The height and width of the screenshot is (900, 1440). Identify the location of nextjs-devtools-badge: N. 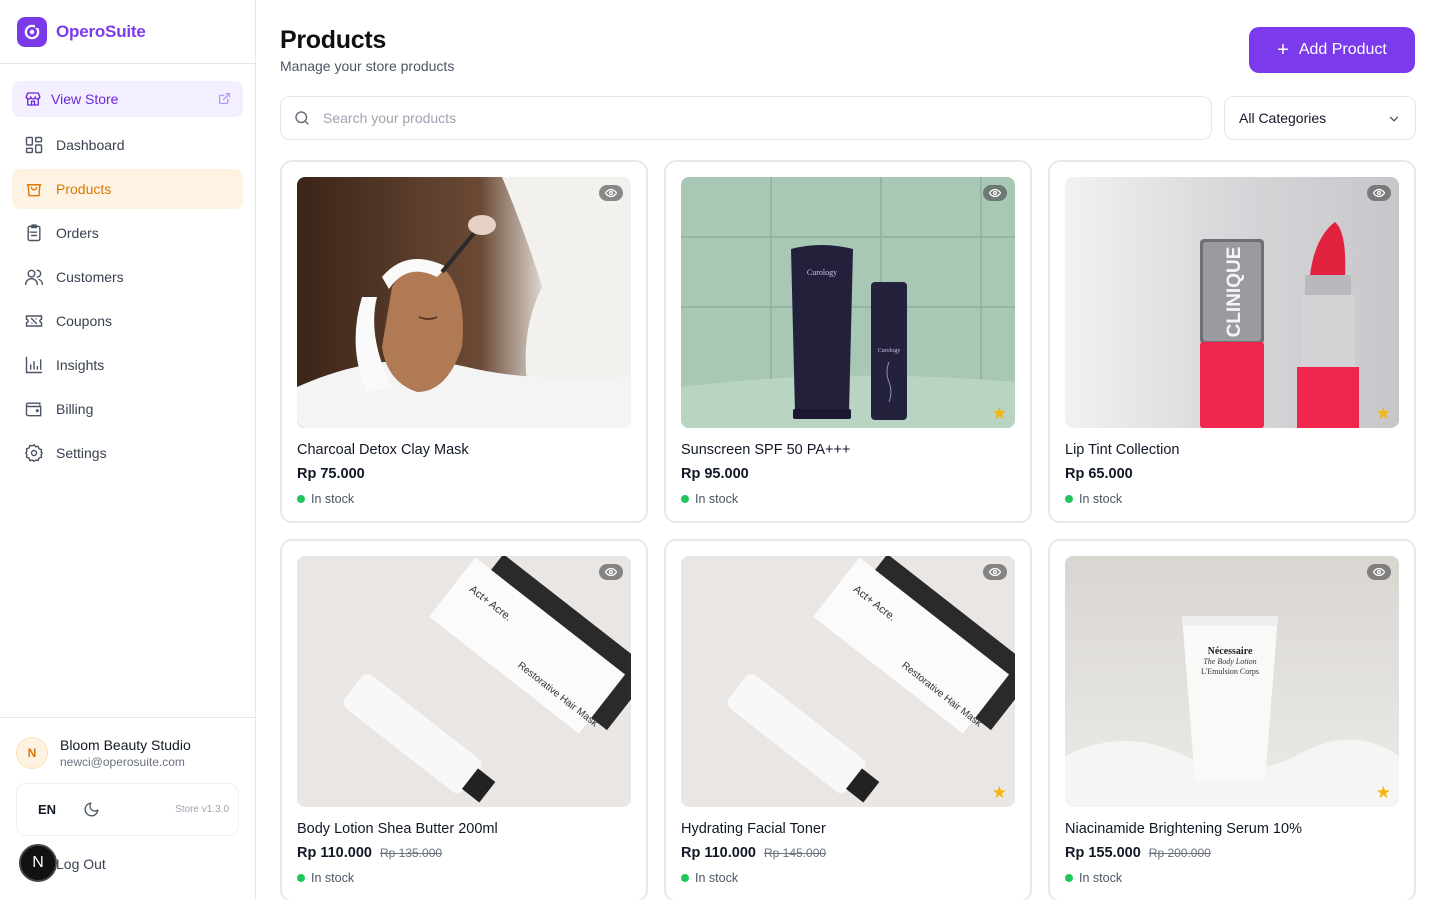
(38, 863).